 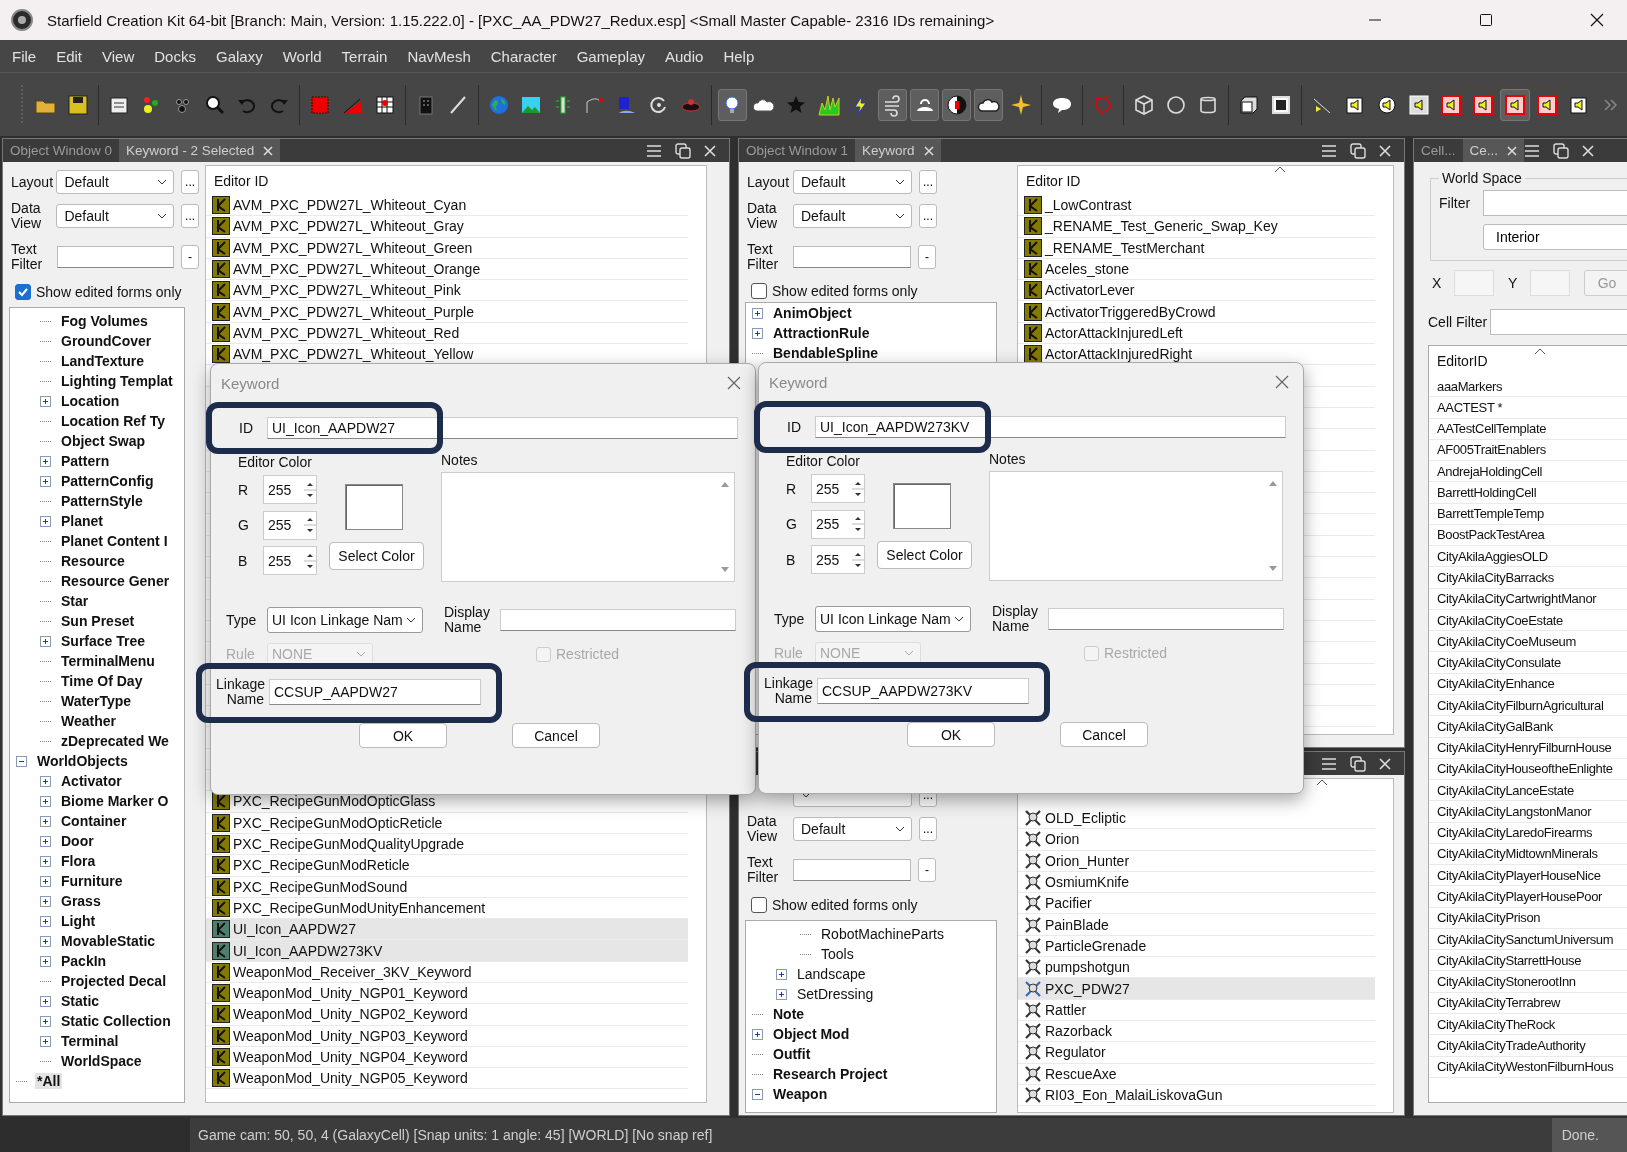 What do you see at coordinates (1528, 1024) in the screenshot?
I see `cell-row: CityAkilaCityTheRock` at bounding box center [1528, 1024].